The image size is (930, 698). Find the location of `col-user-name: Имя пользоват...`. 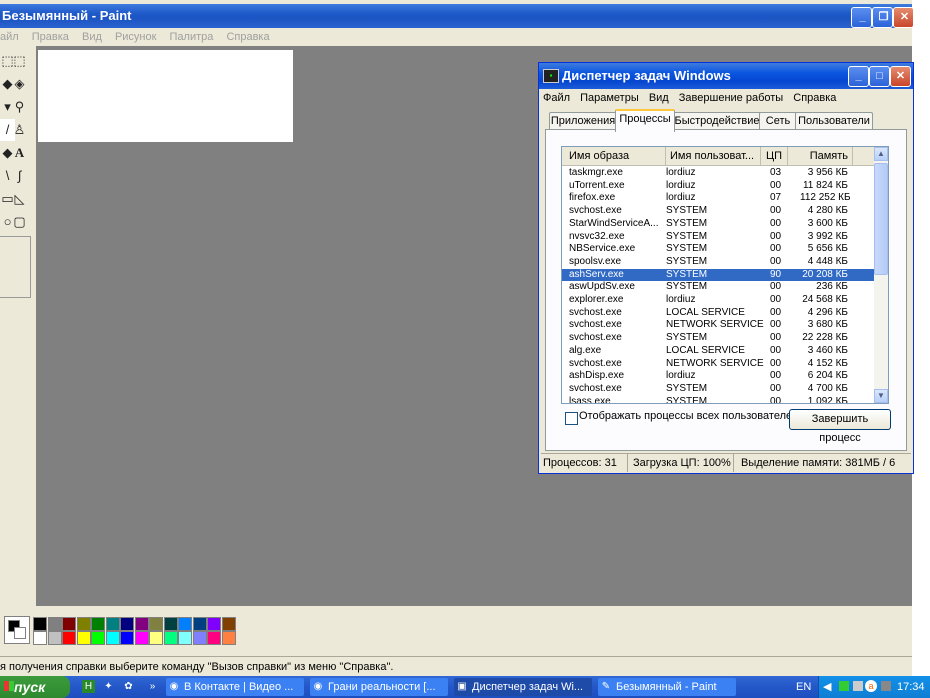

col-user-name: Имя пользоват... is located at coordinates (713, 156).